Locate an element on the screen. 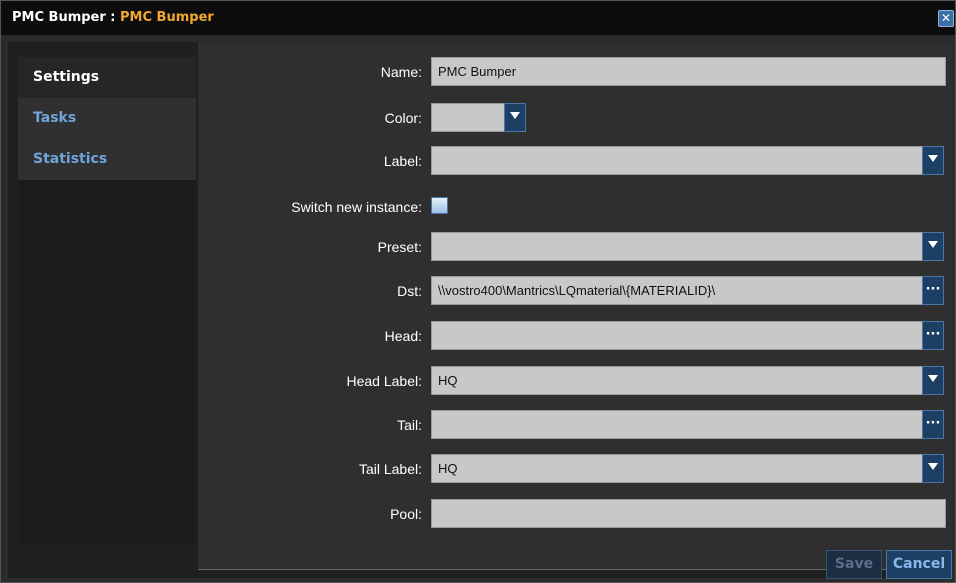 This screenshot has height=583, width=956. tail-label-label: Tail Label: is located at coordinates (390, 469).